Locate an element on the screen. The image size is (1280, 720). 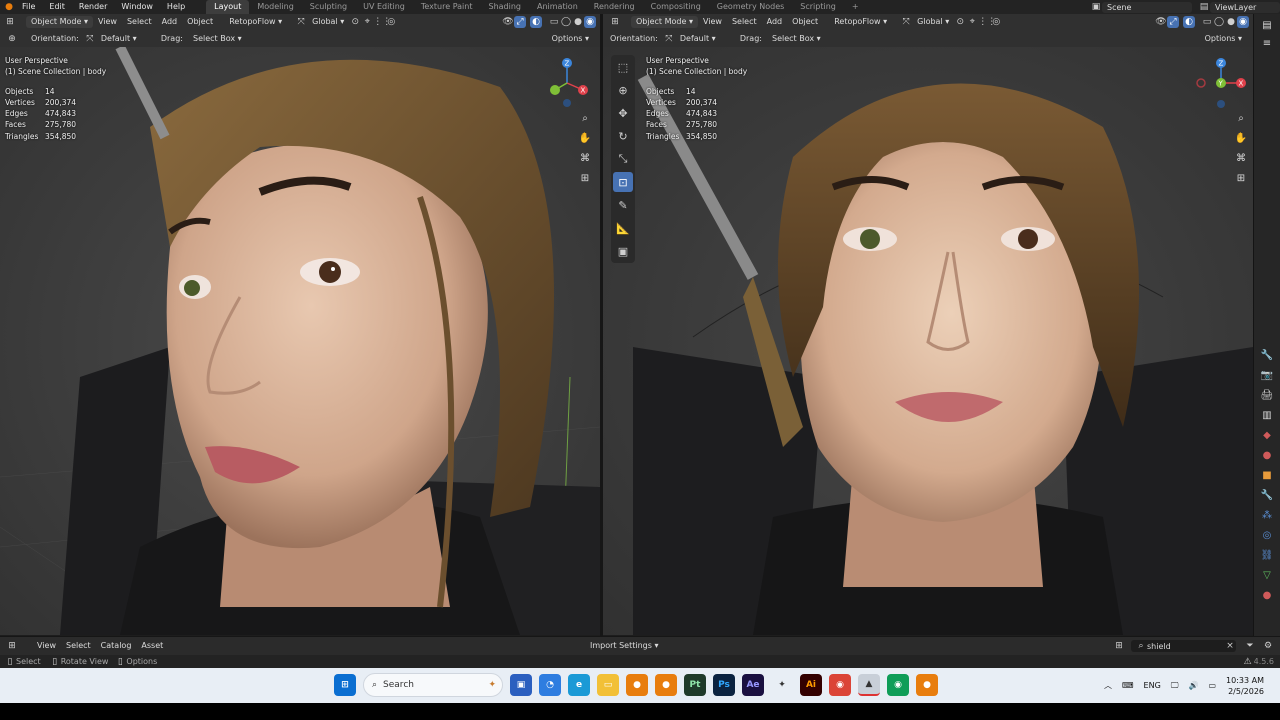
select-box-tool-icon: ⬚ is located at coordinates (623, 67).